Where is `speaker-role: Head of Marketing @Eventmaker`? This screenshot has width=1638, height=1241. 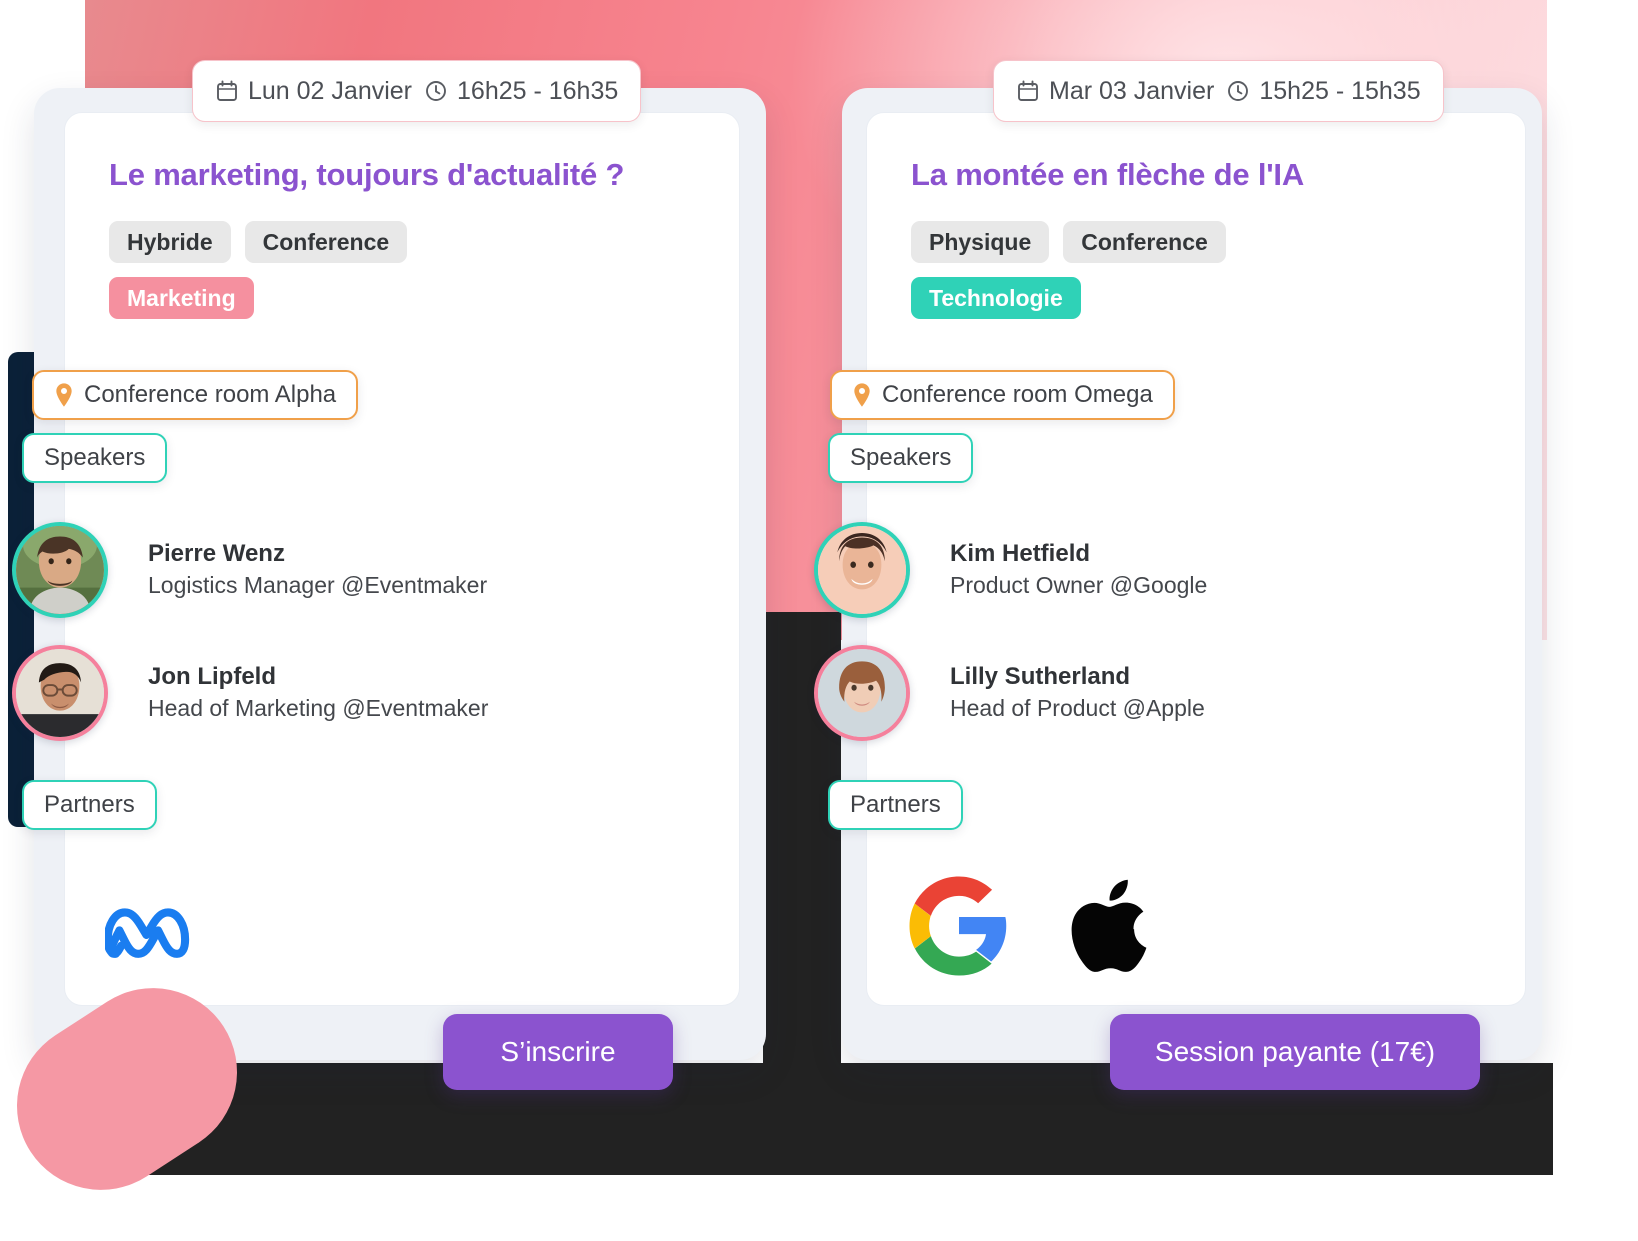 speaker-role: Head of Marketing @Eventmaker is located at coordinates (318, 708).